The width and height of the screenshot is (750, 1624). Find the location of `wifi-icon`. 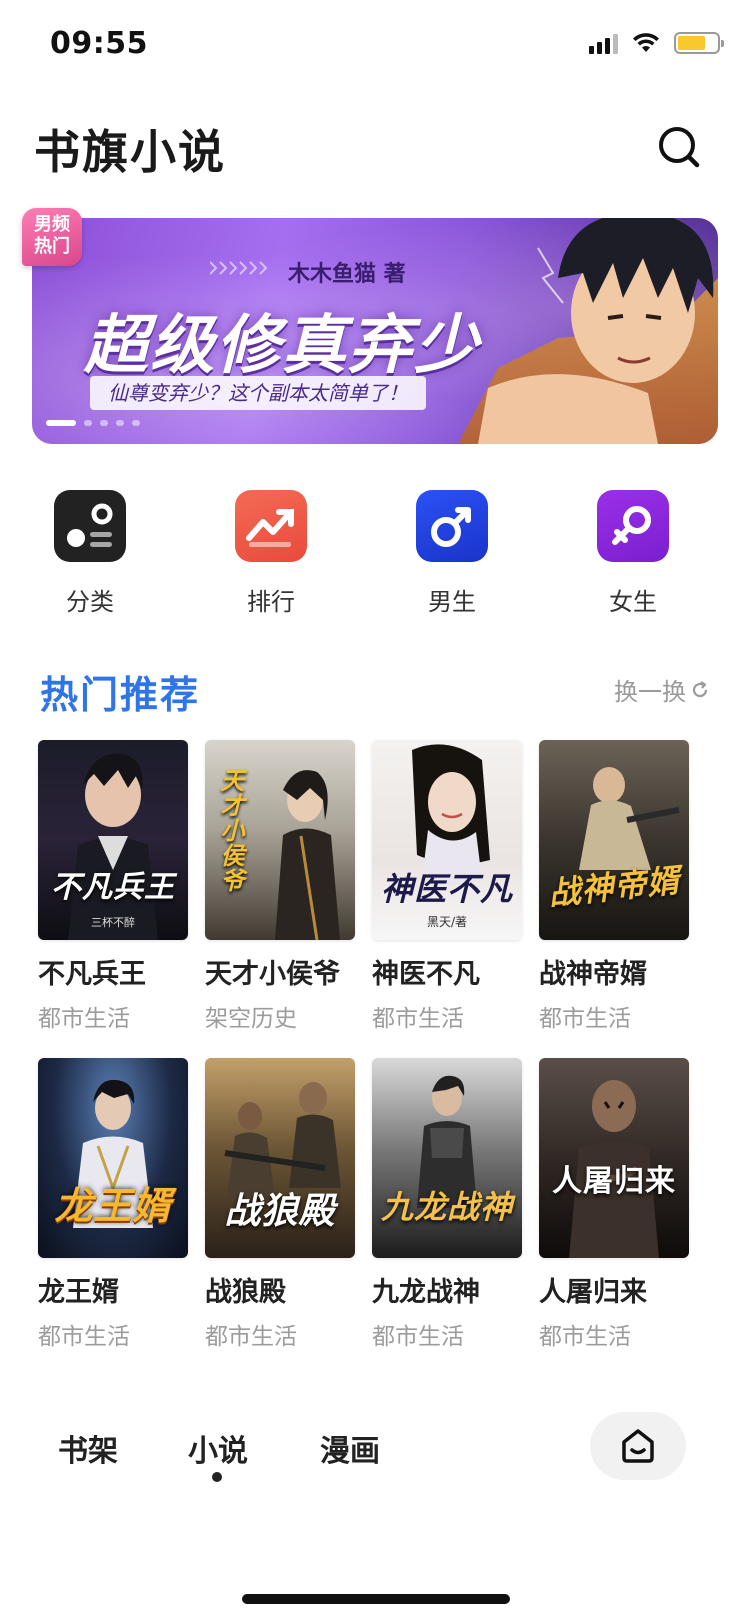

wifi-icon is located at coordinates (646, 42).